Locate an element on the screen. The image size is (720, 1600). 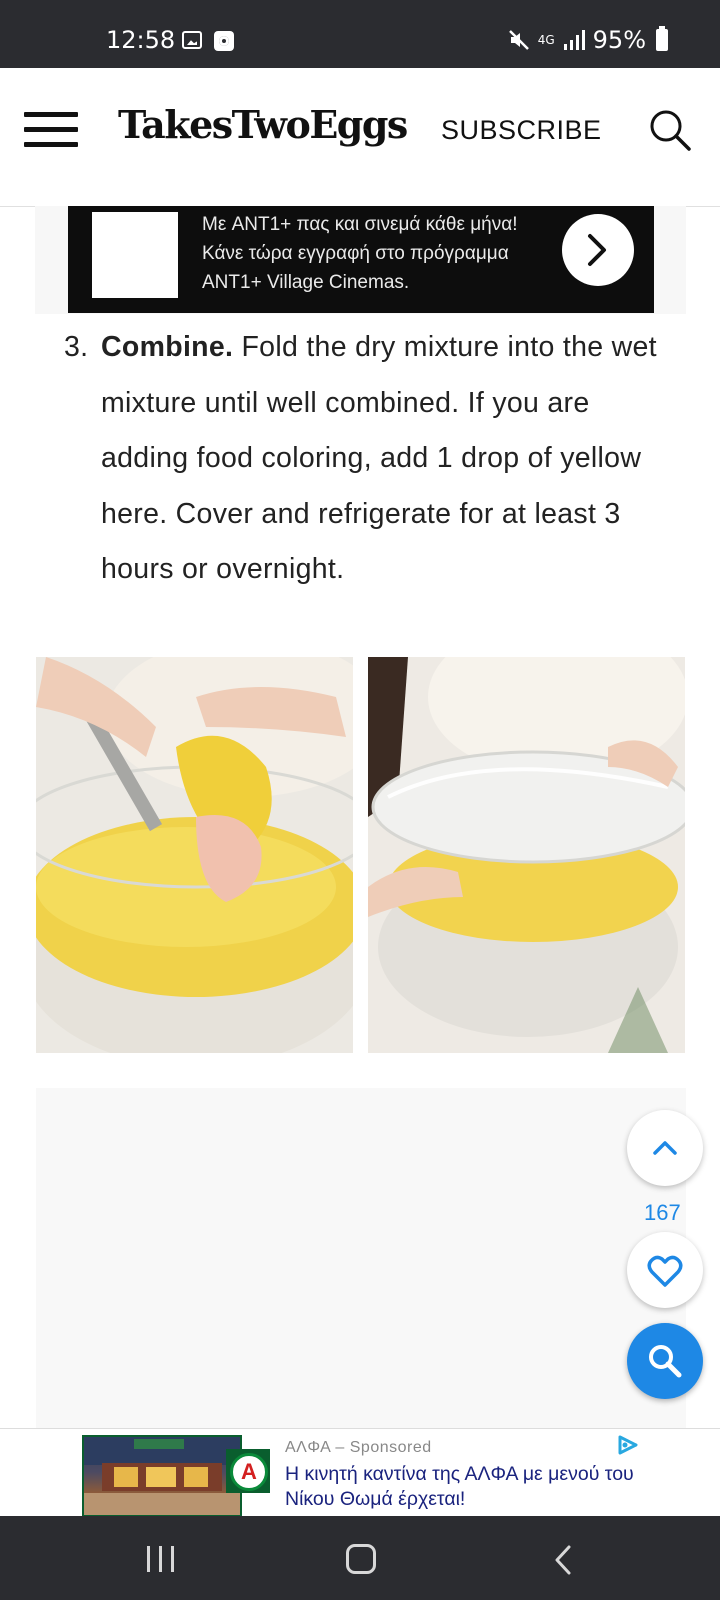
favorite-button is located at coordinates (665, 1270).